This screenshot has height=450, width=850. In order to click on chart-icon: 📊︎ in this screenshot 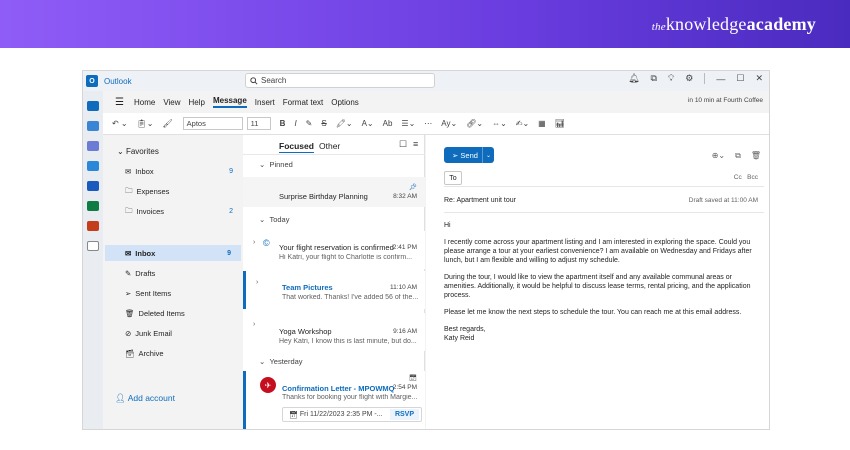, I will do `click(560, 123)`.